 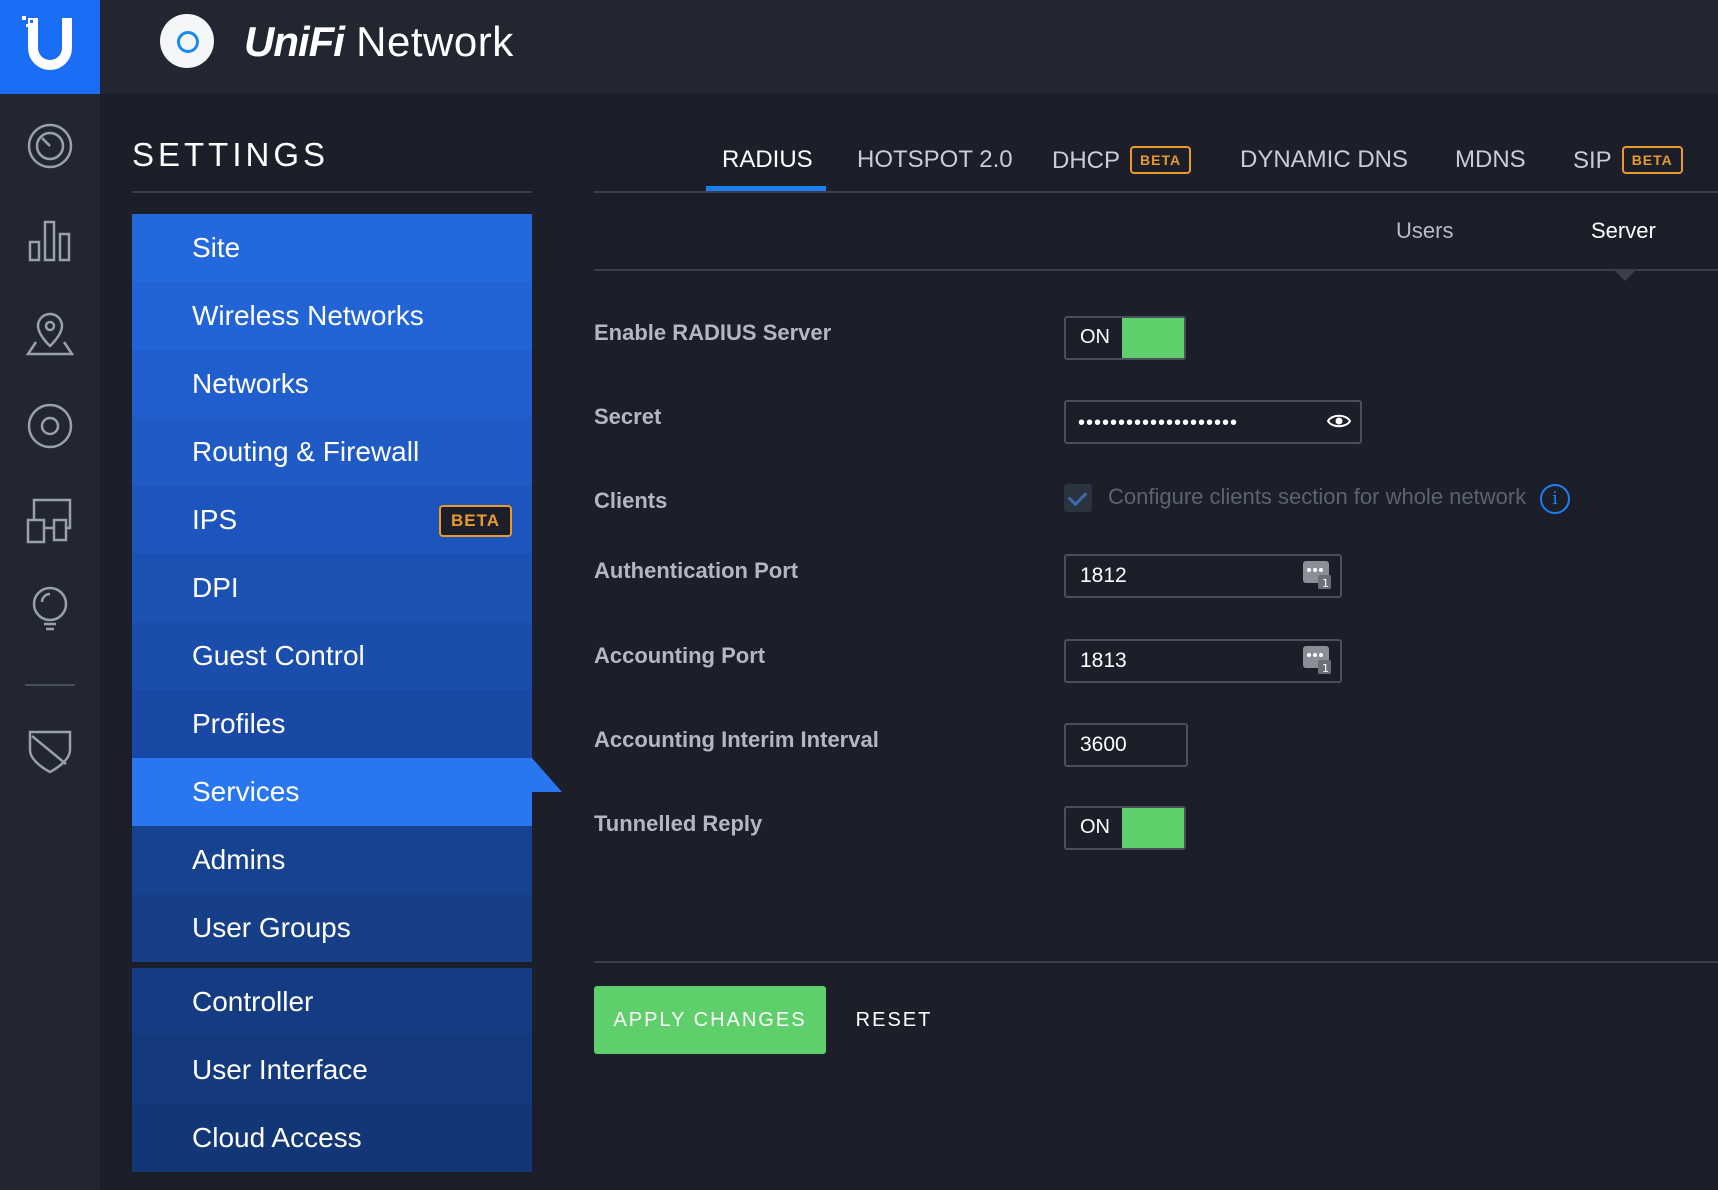 What do you see at coordinates (1086, 160) in the screenshot?
I see `tab-label: DHCP` at bounding box center [1086, 160].